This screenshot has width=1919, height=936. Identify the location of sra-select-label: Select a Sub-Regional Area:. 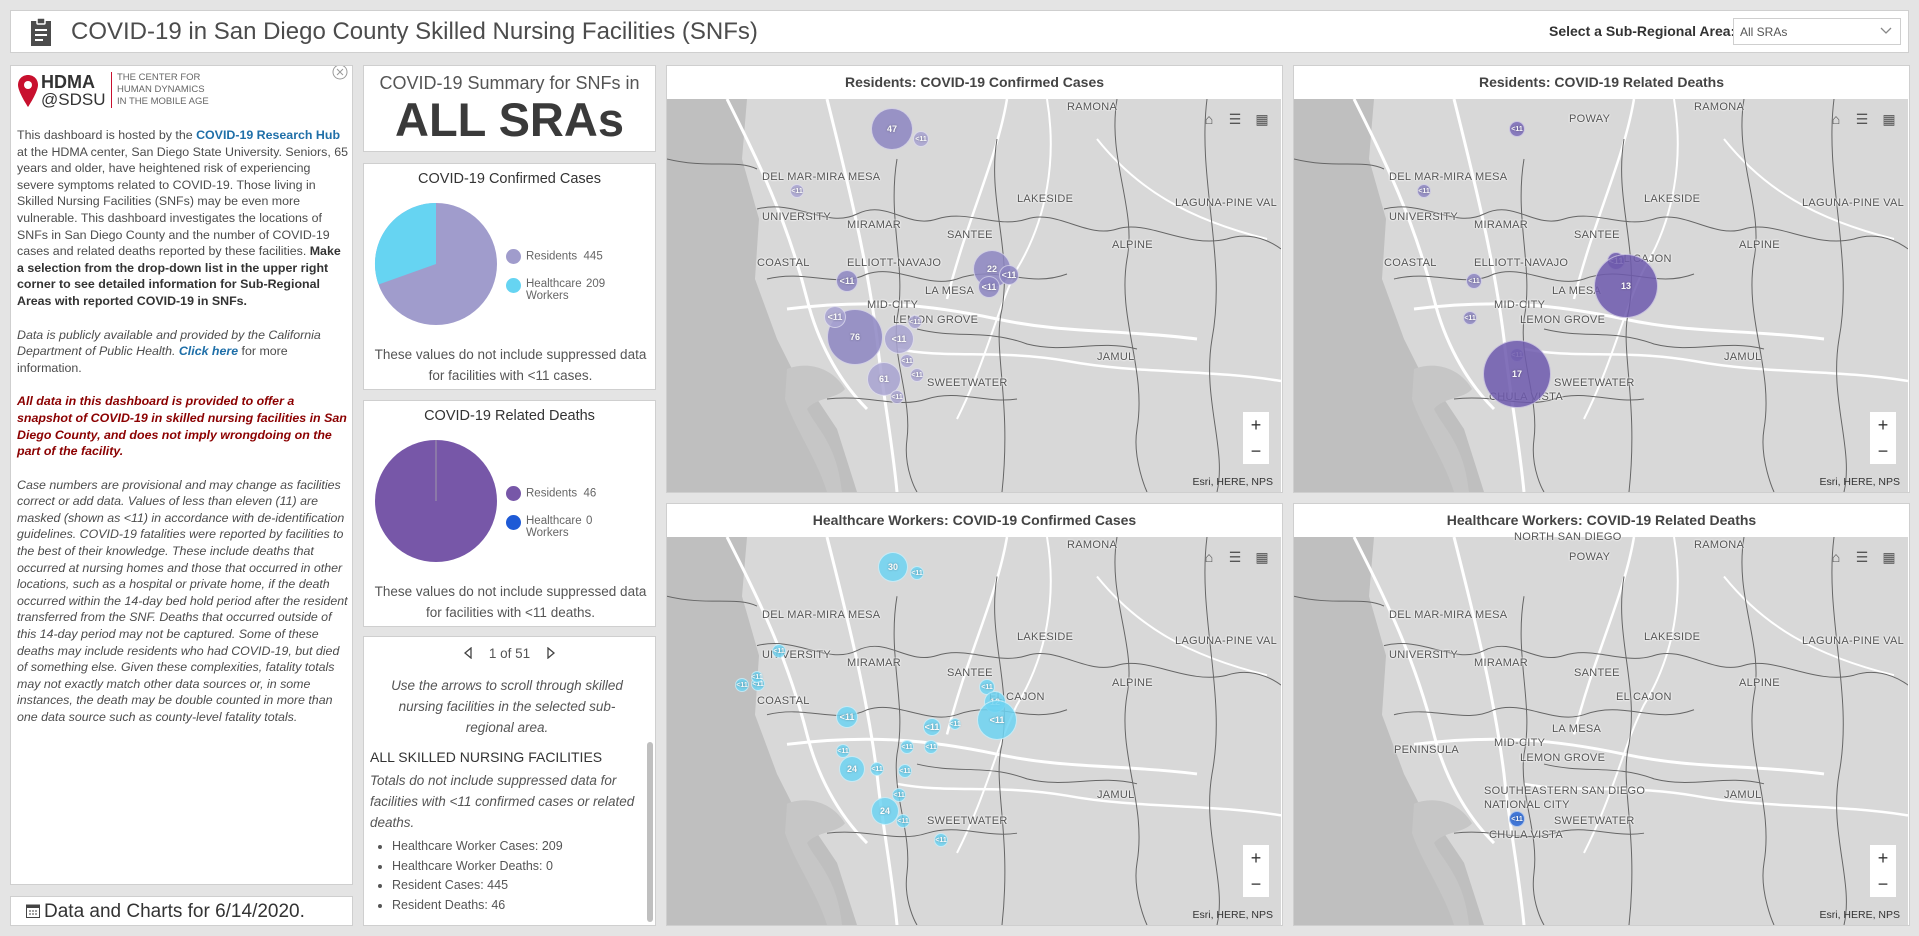
(1642, 31).